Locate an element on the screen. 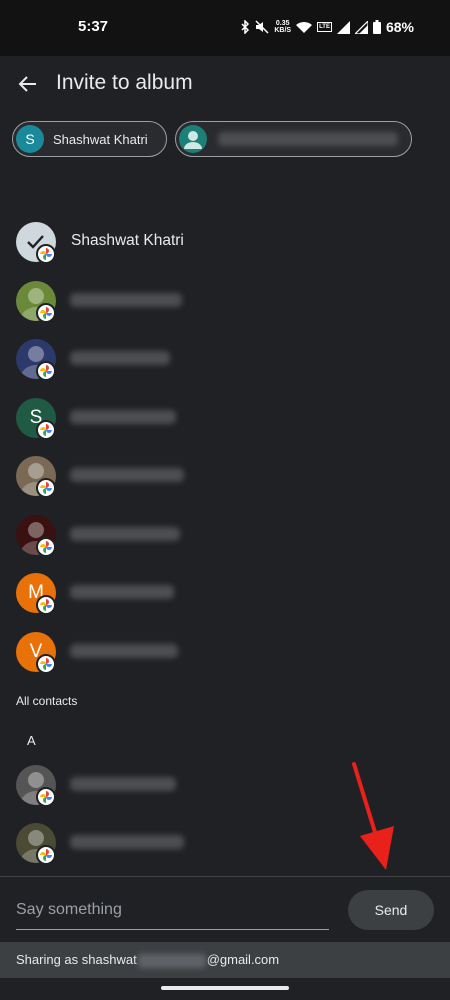 The image size is (450, 1000). suggested-contact-item: V is located at coordinates (225, 652).